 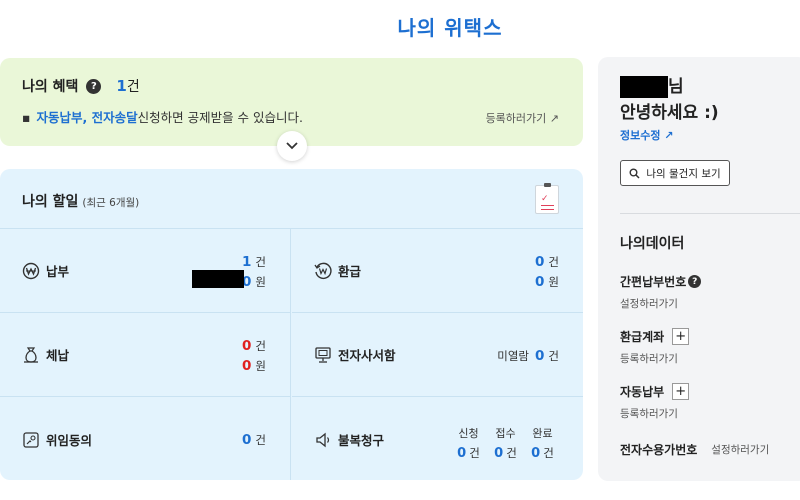 What do you see at coordinates (361, 440) in the screenshot?
I see `objection-label-text: 불복청구` at bounding box center [361, 440].